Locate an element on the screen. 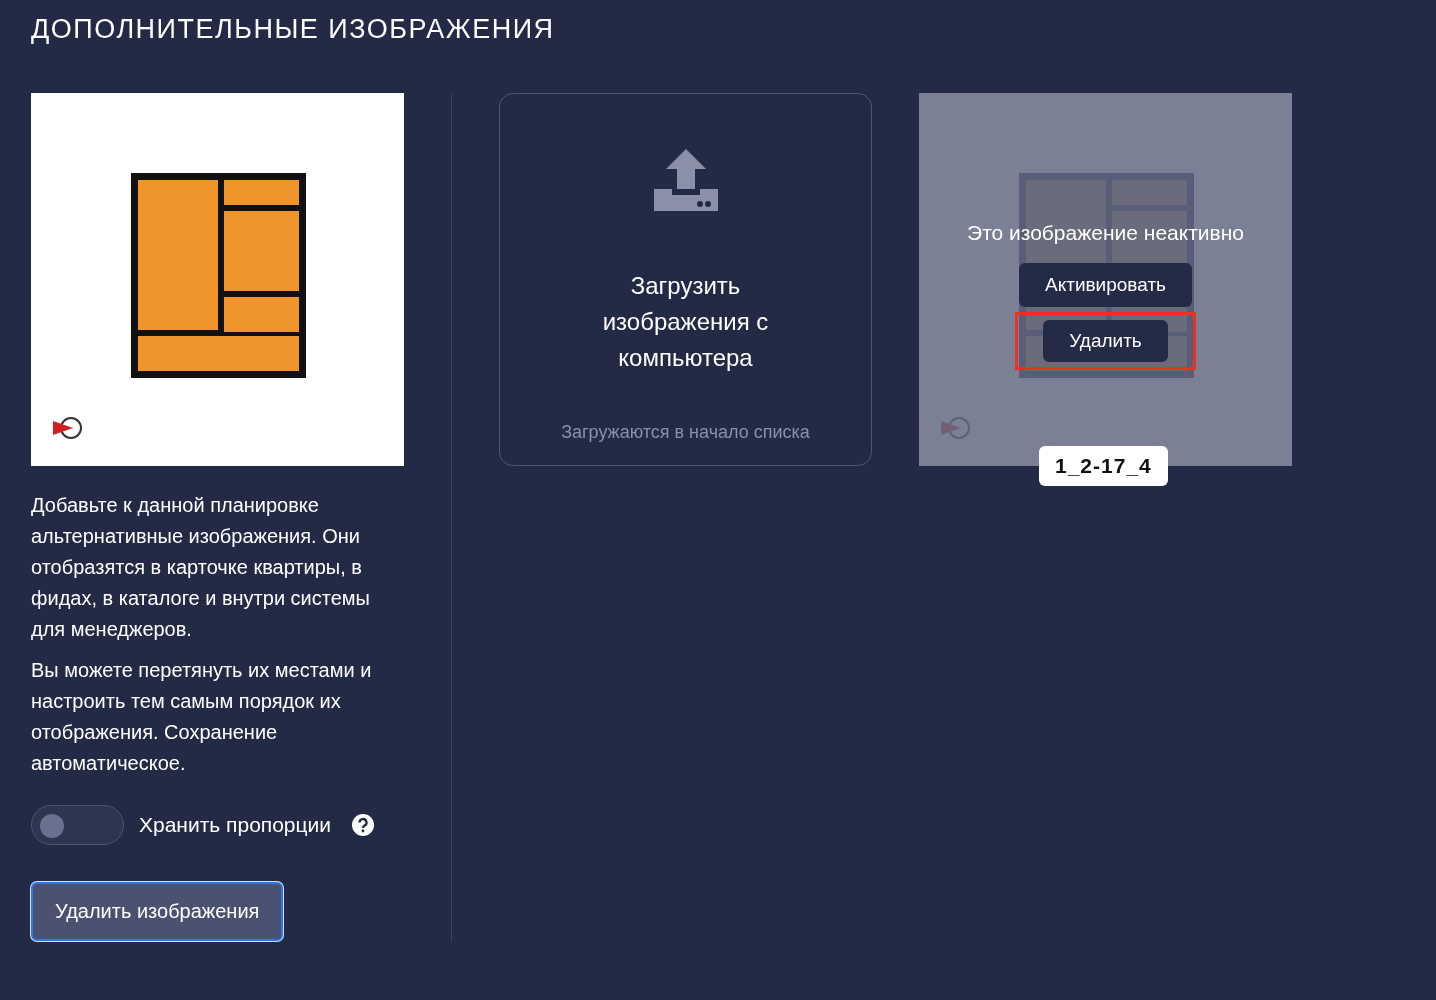 The width and height of the screenshot is (1436, 1000). upload-hint: Загружаются в начало списка is located at coordinates (685, 432).